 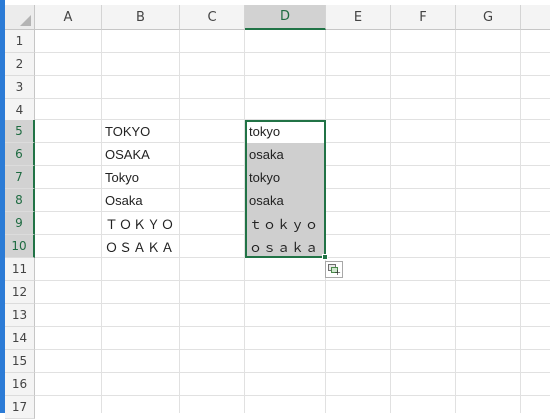 I want to click on quick-analysis-button: +, so click(x=334, y=269).